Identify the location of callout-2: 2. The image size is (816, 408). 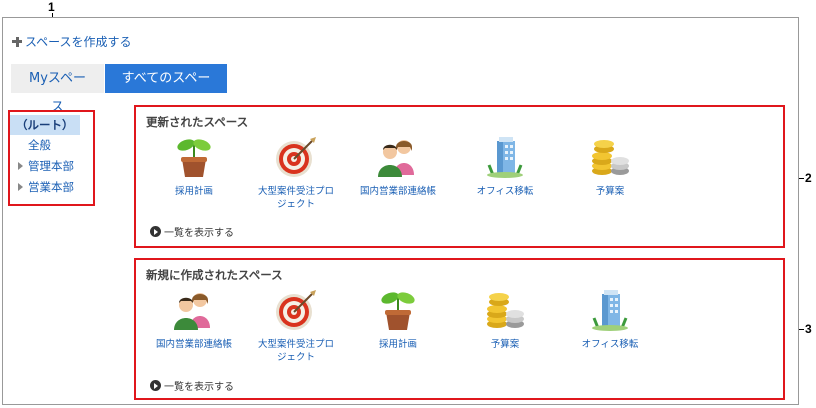
(808, 178).